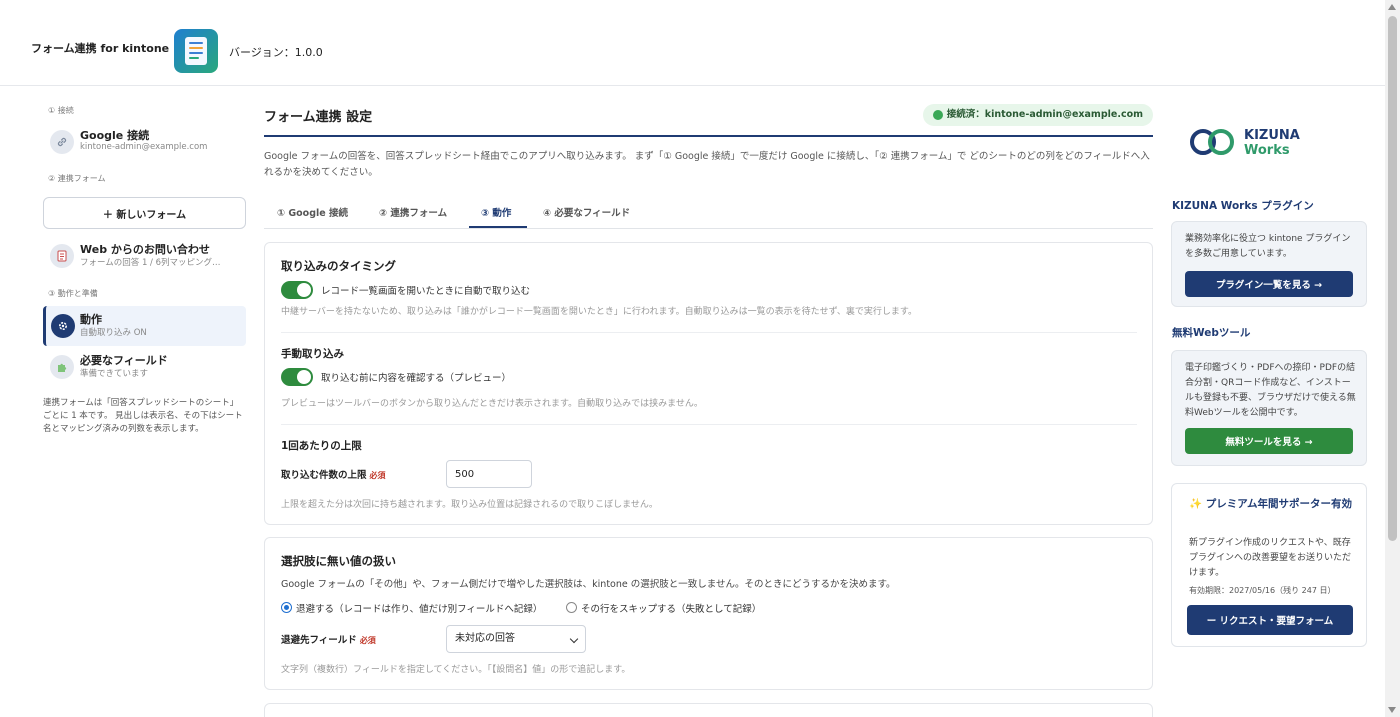 This screenshot has height=717, width=1400. Describe the element at coordinates (708, 136) in the screenshot. I see `title-divider` at that location.